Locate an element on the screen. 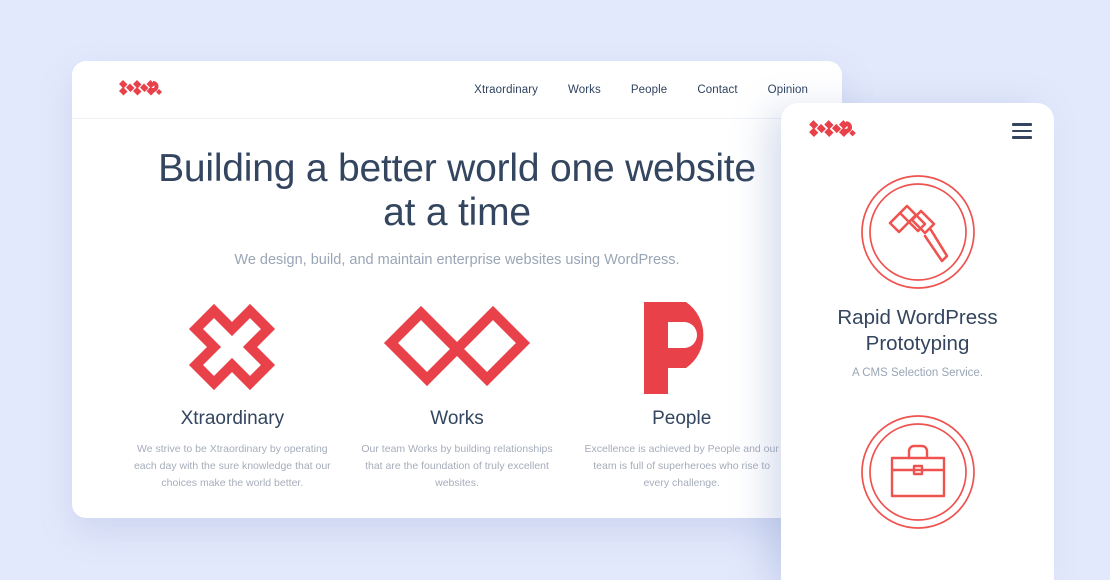 The image size is (1110, 580). nav-item-opinion: Opinion is located at coordinates (788, 90).